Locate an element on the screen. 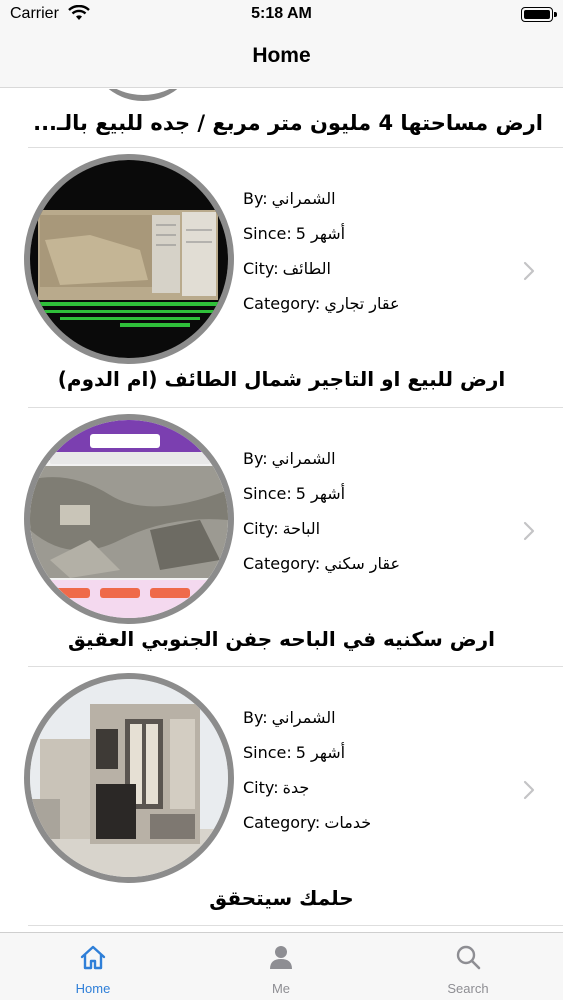  status-bar: Carrier 5:18 AM is located at coordinates (281, 15).